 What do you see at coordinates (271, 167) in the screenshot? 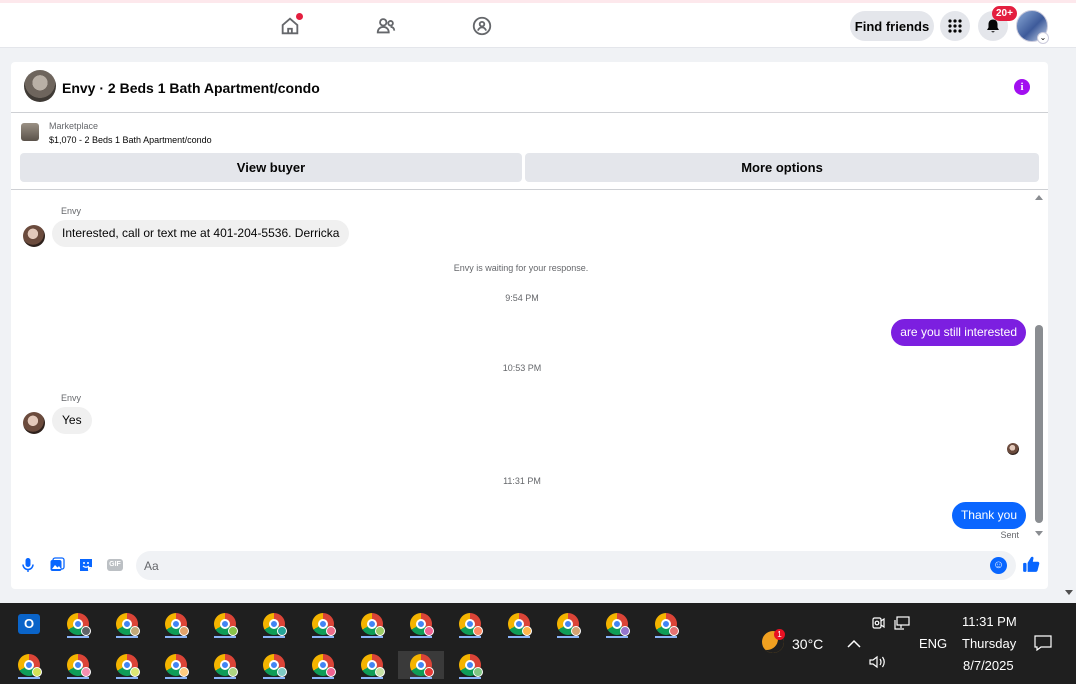
I see `view-buyer-button: View buyer` at bounding box center [271, 167].